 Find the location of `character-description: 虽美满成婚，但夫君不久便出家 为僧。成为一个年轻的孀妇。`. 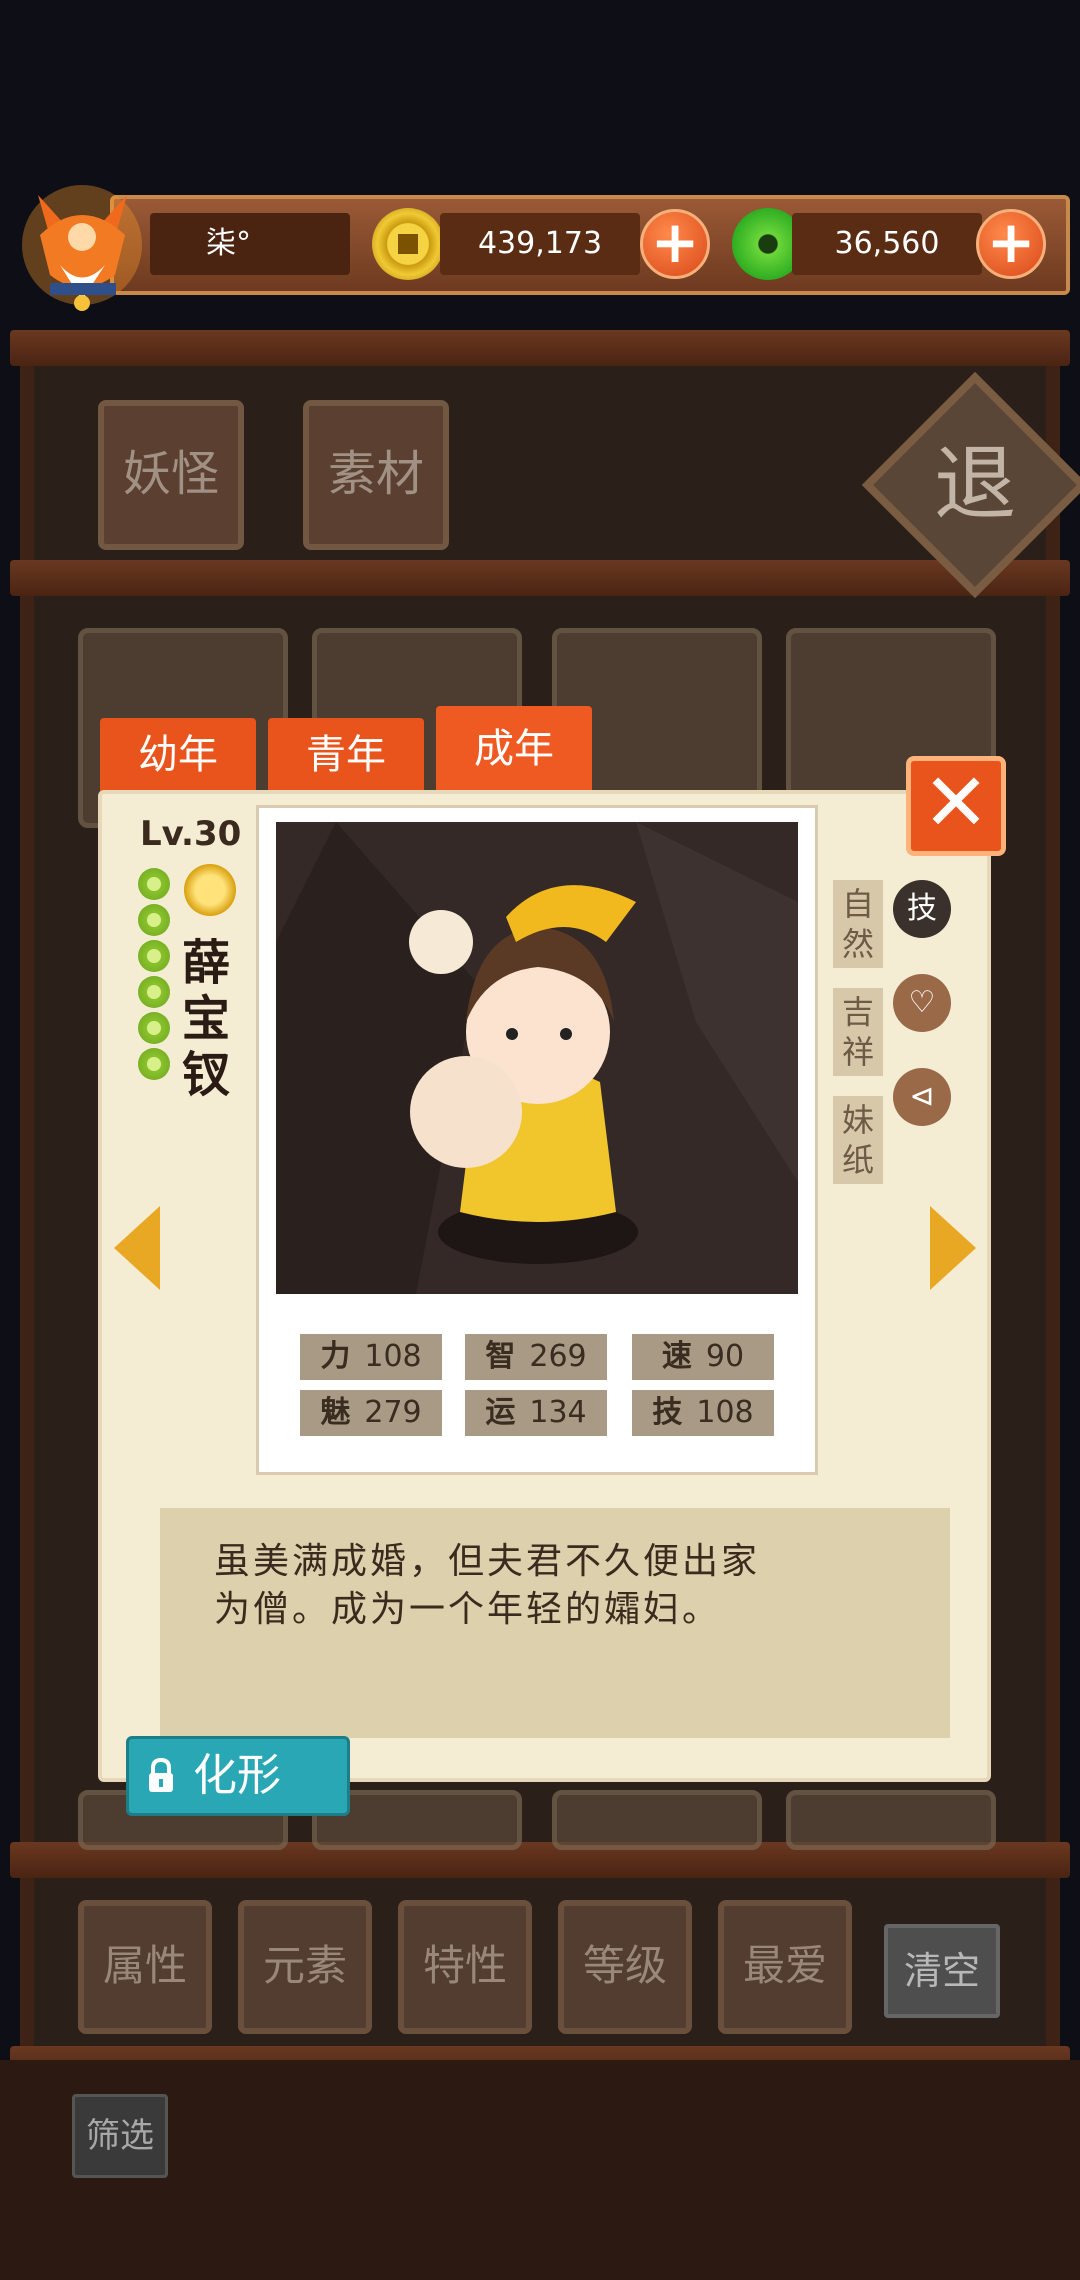

character-description: 虽美满成婚，但夫君不久便出家 为僧。成为一个年轻的孀妇。 is located at coordinates (555, 1623).